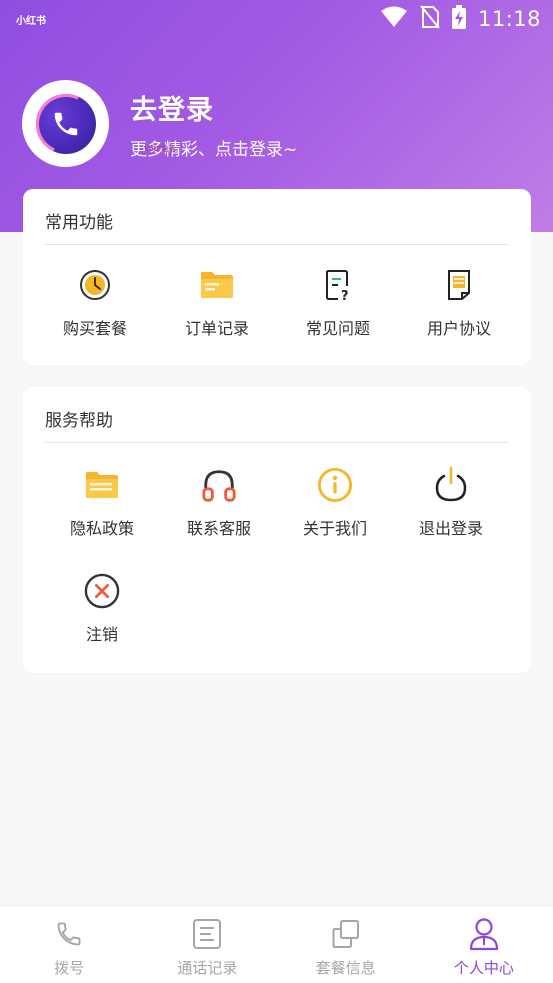  I want to click on battery-charging-icon, so click(458, 19).